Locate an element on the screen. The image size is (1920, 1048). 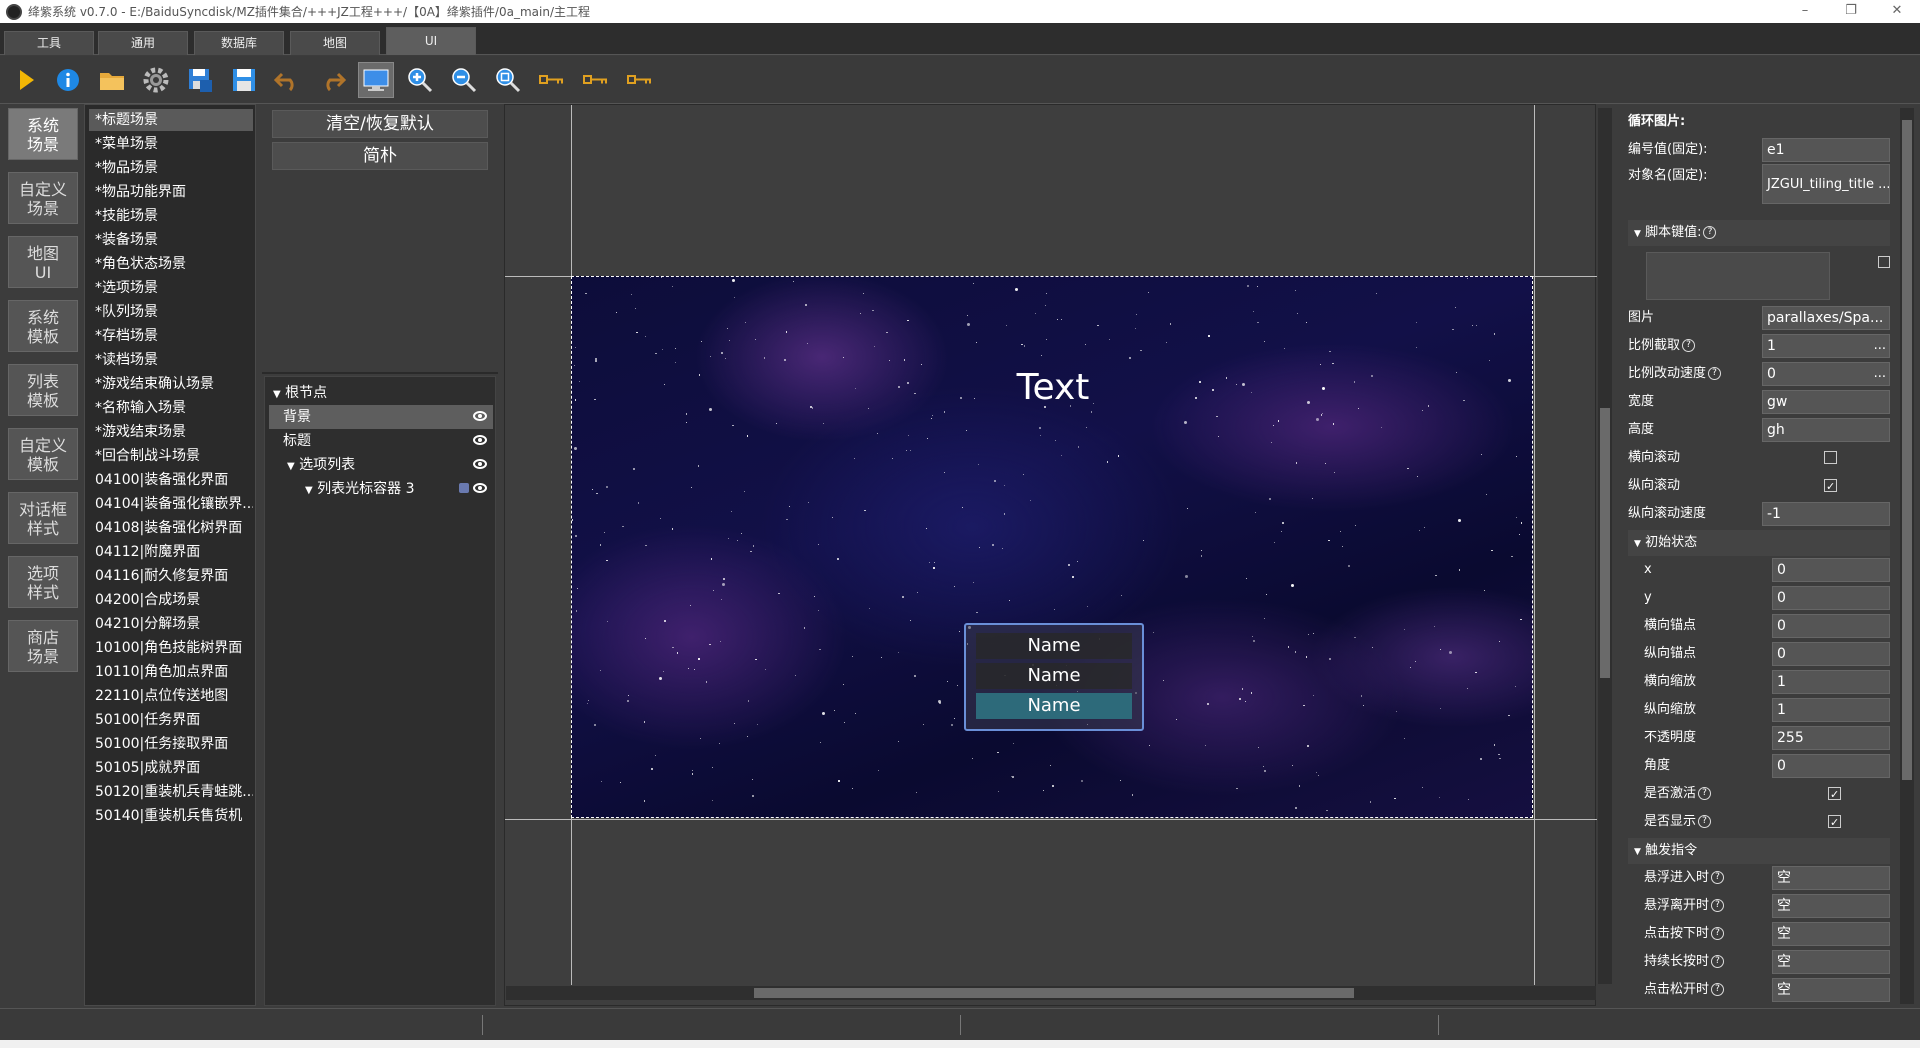
long-press-field: 空 is located at coordinates (1831, 962).